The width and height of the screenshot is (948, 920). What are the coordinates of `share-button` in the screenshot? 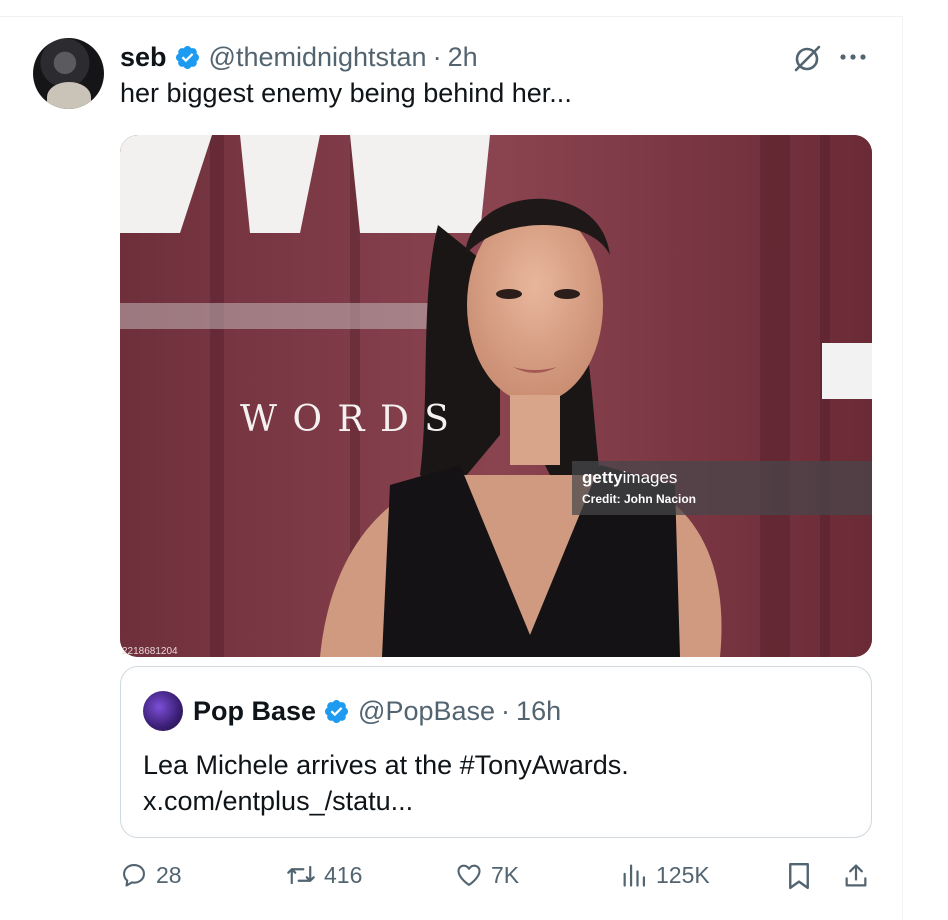 It's located at (856, 876).